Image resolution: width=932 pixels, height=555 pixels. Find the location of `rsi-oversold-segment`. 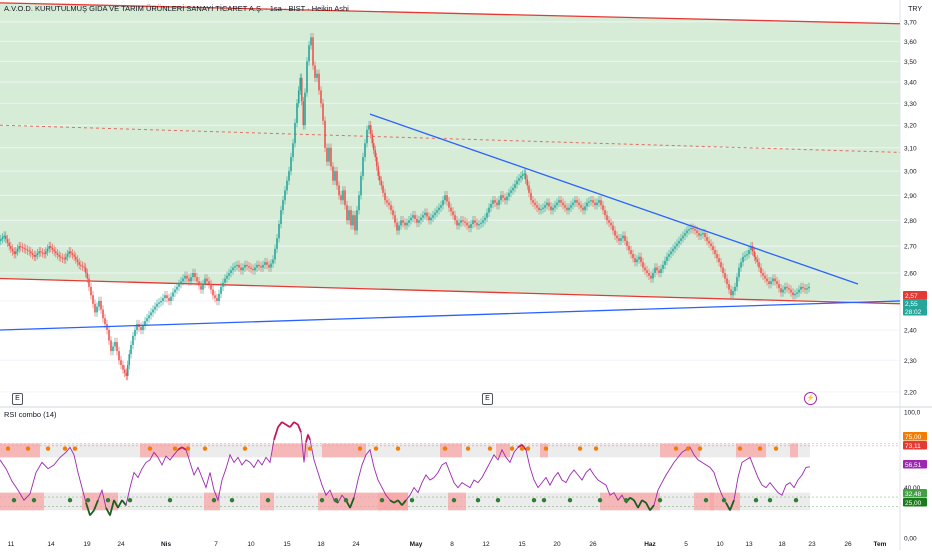

rsi-oversold-segment is located at coordinates (92, 512).